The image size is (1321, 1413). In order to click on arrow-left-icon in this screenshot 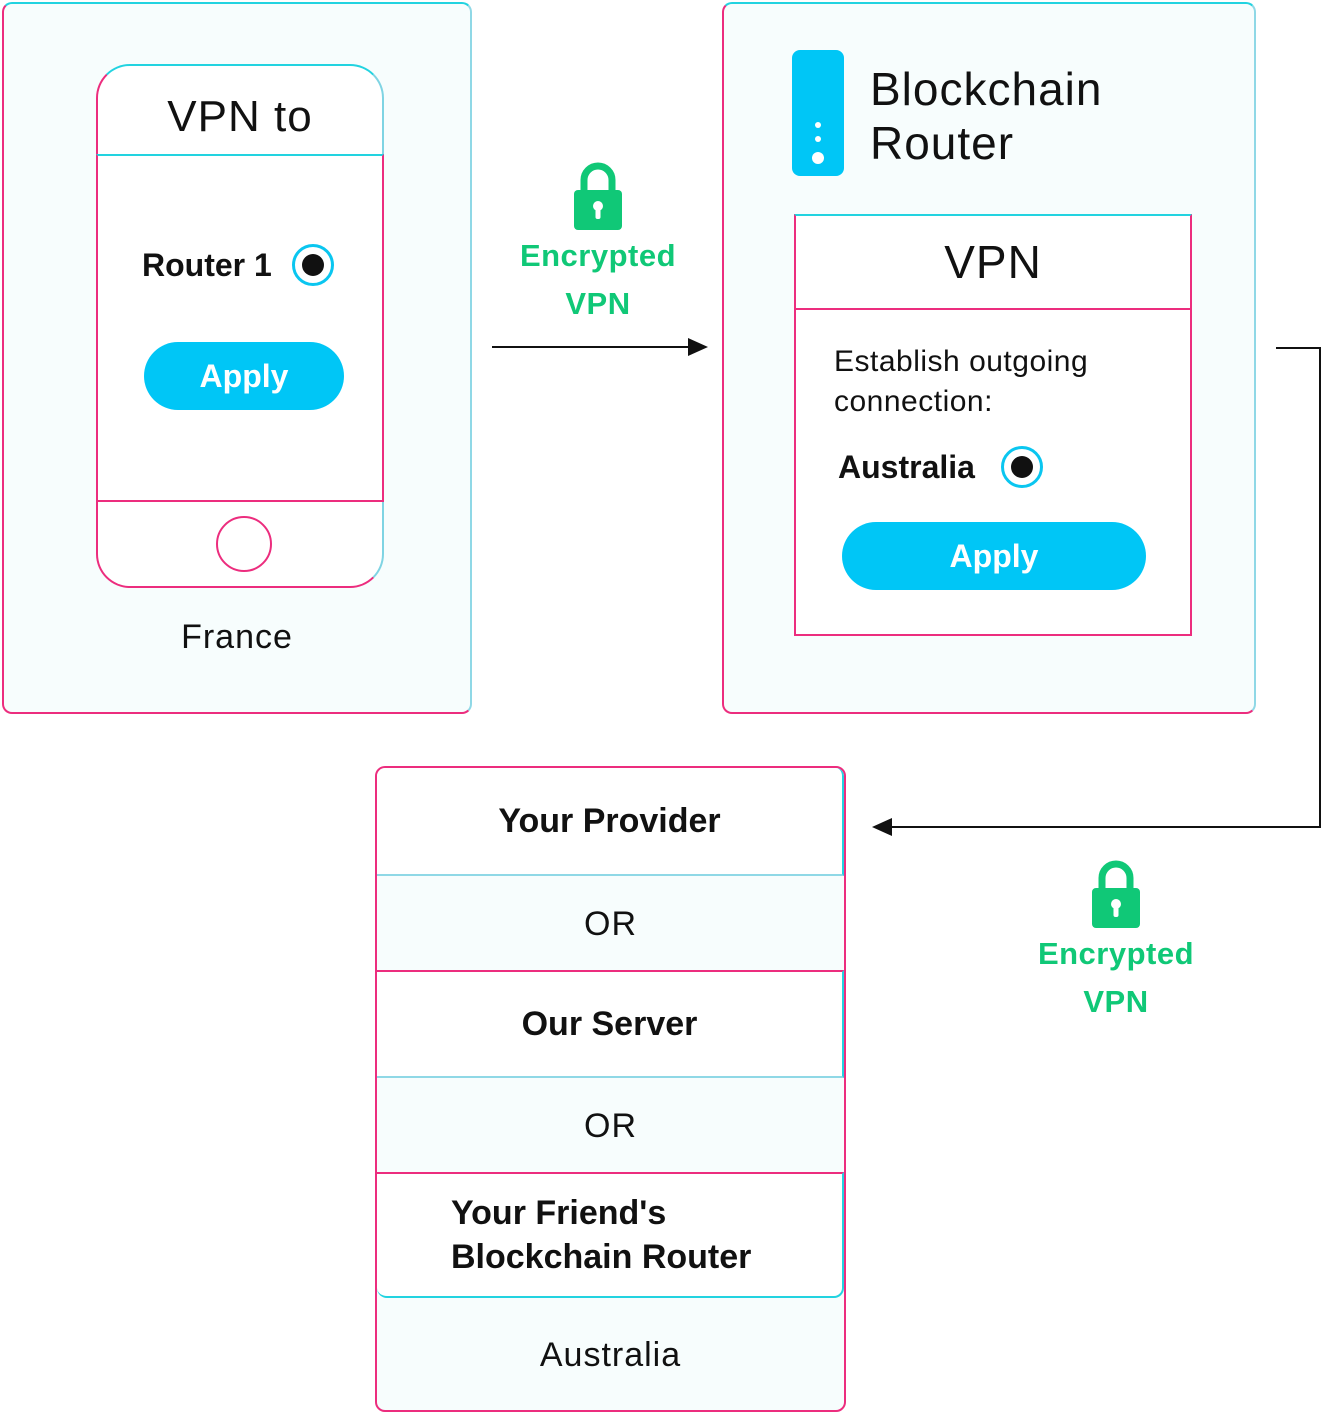, I will do `click(1096, 591)`.